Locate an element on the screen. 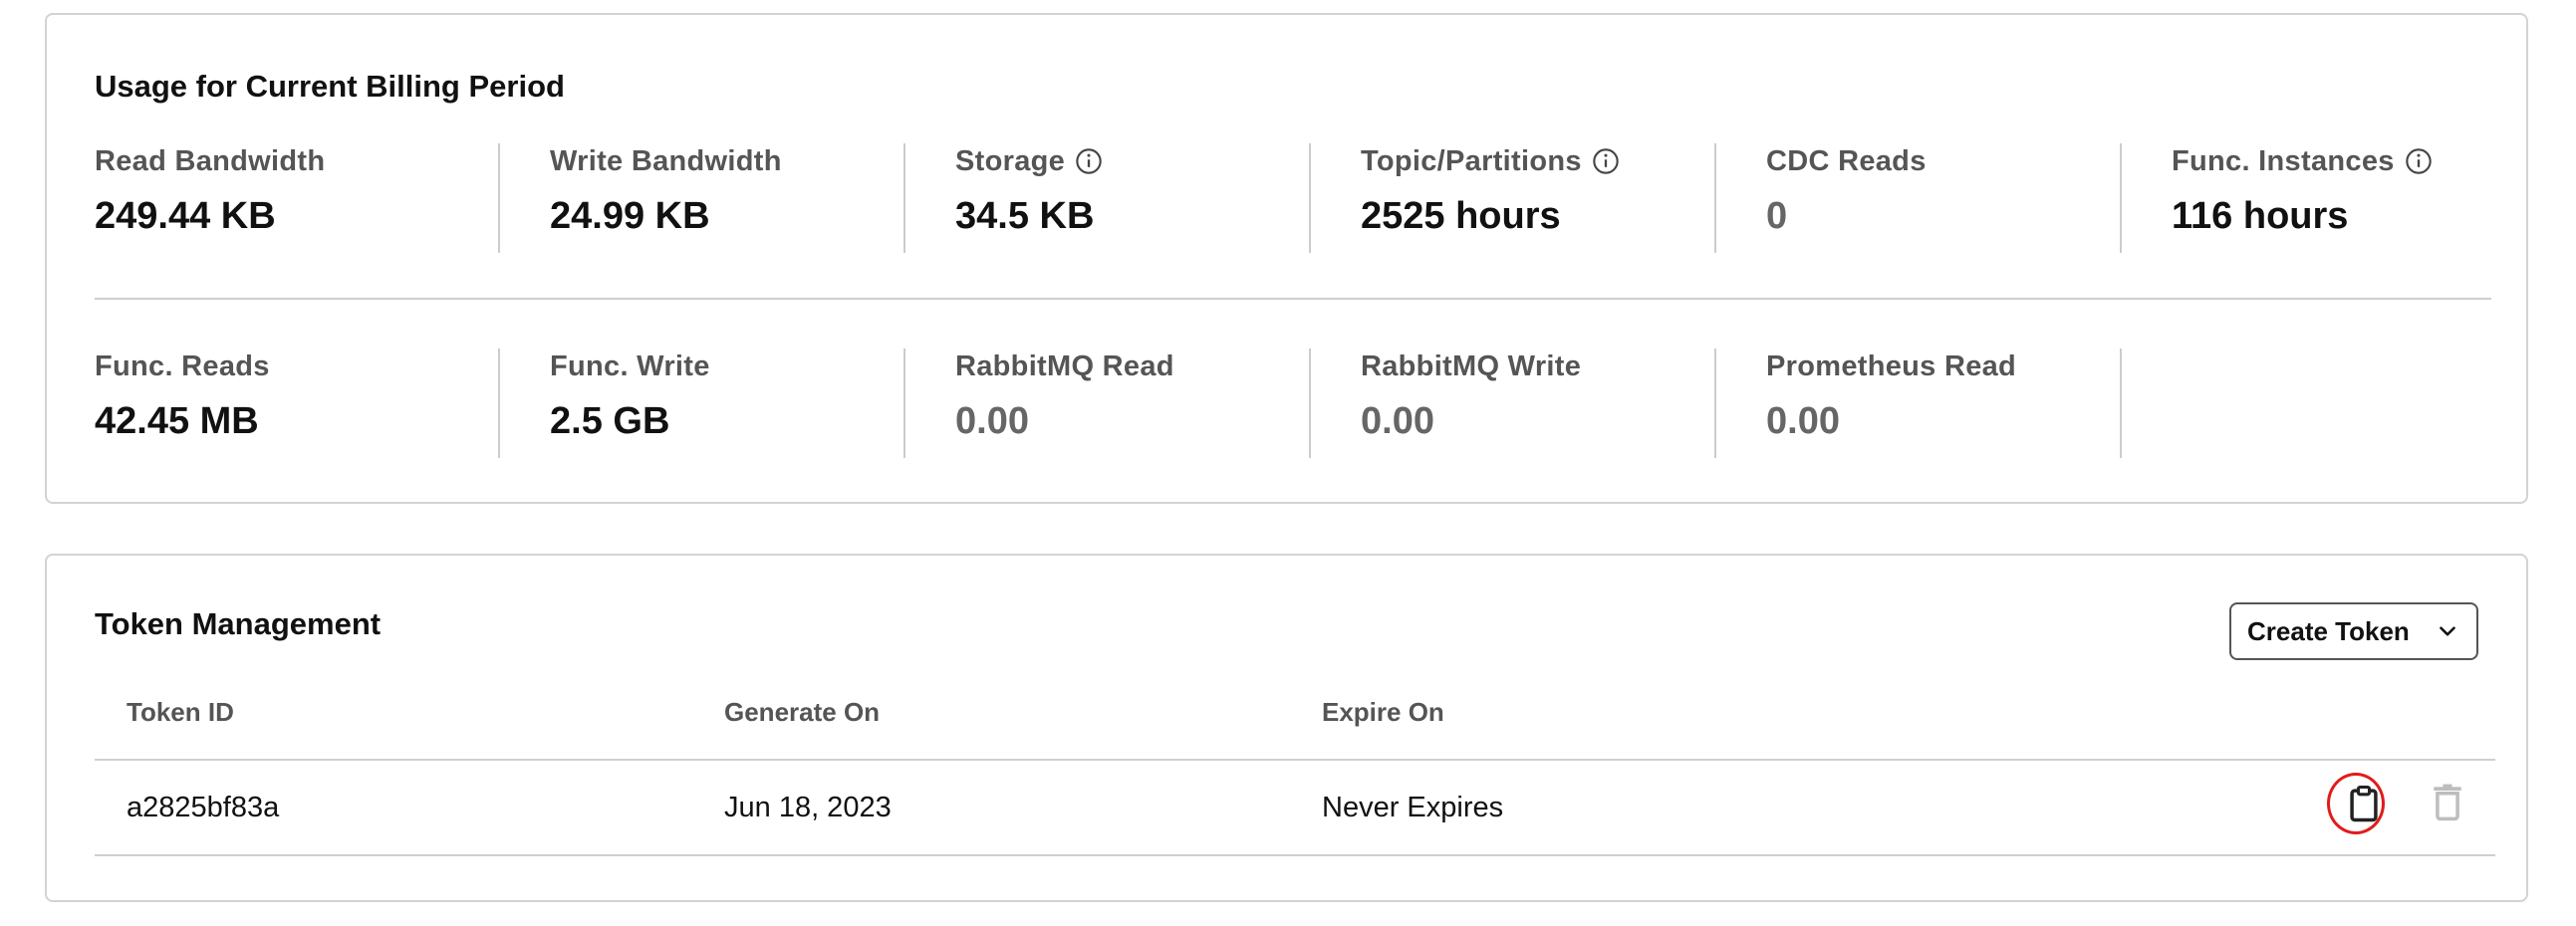 This screenshot has width=2576, height=926. metric-prometheus-read: Prometheus Read 0.00 is located at coordinates (1919, 403).